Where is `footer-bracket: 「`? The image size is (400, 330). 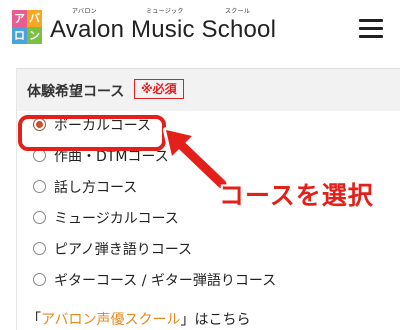 footer-bracket: 「 is located at coordinates (34, 320).